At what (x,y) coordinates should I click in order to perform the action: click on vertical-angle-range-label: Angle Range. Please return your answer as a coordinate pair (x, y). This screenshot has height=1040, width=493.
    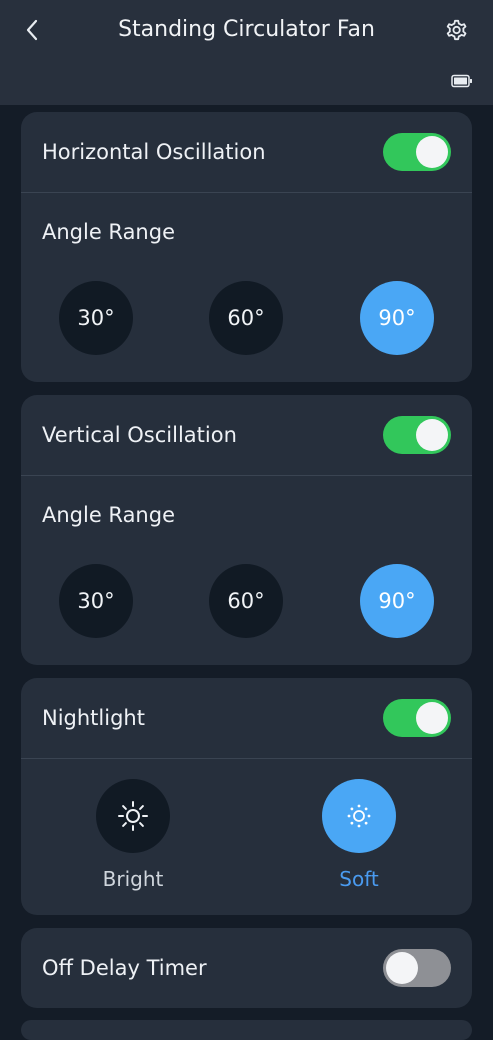
    Looking at the image, I should click on (108, 515).